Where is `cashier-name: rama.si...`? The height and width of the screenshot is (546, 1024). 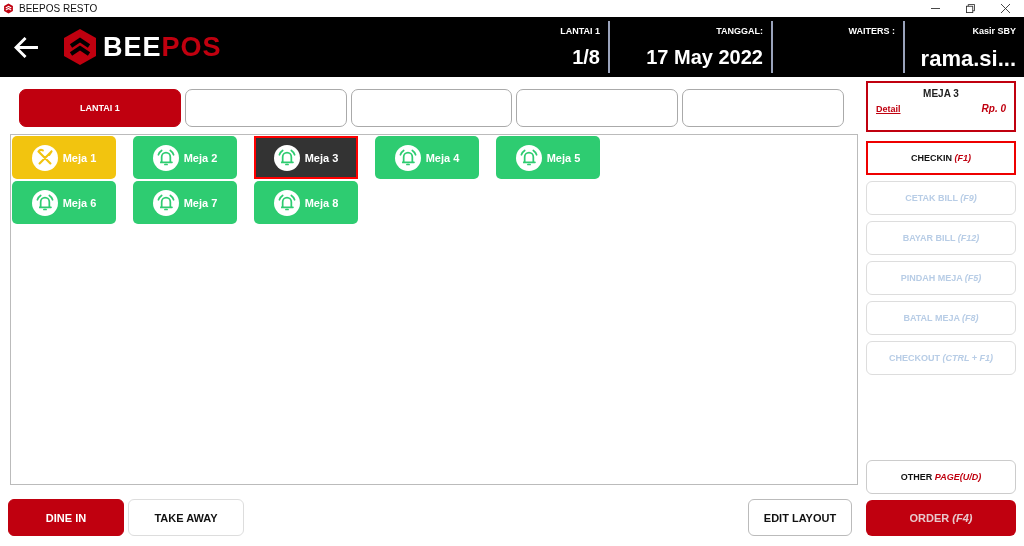
cashier-name: rama.si... is located at coordinates (968, 57).